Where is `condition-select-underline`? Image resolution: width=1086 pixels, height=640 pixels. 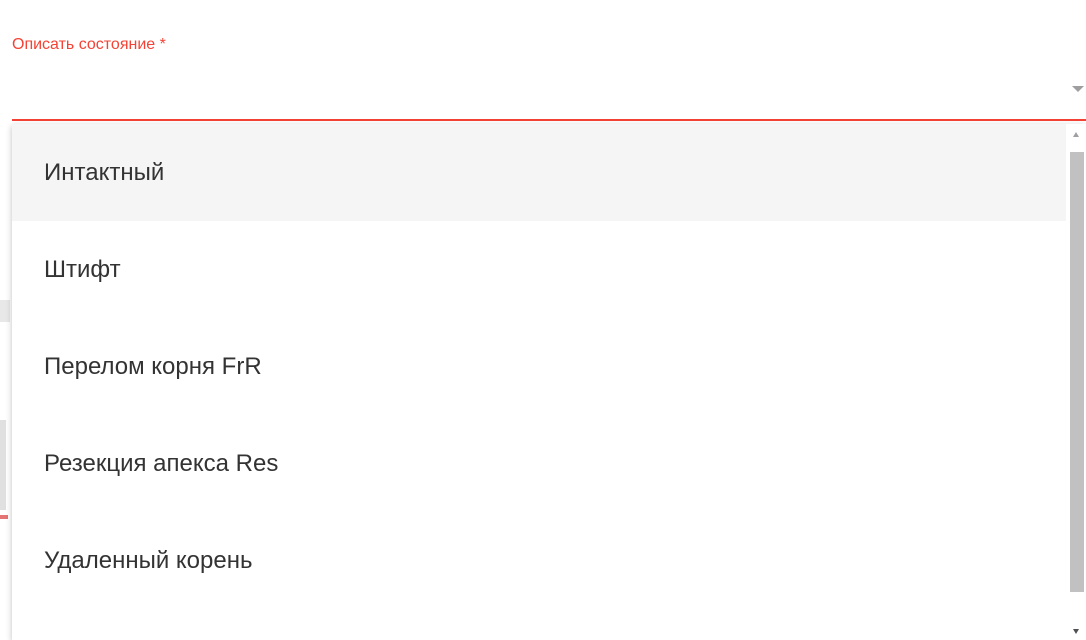 condition-select-underline is located at coordinates (549, 120).